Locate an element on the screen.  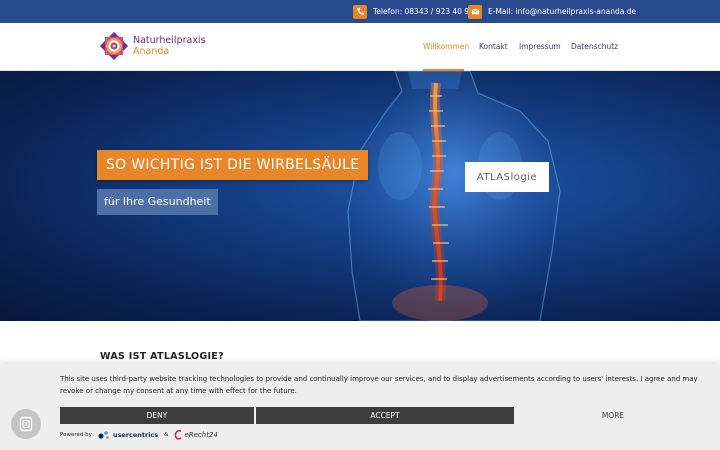
erecht24-brand: eRecht24 is located at coordinates (200, 435).